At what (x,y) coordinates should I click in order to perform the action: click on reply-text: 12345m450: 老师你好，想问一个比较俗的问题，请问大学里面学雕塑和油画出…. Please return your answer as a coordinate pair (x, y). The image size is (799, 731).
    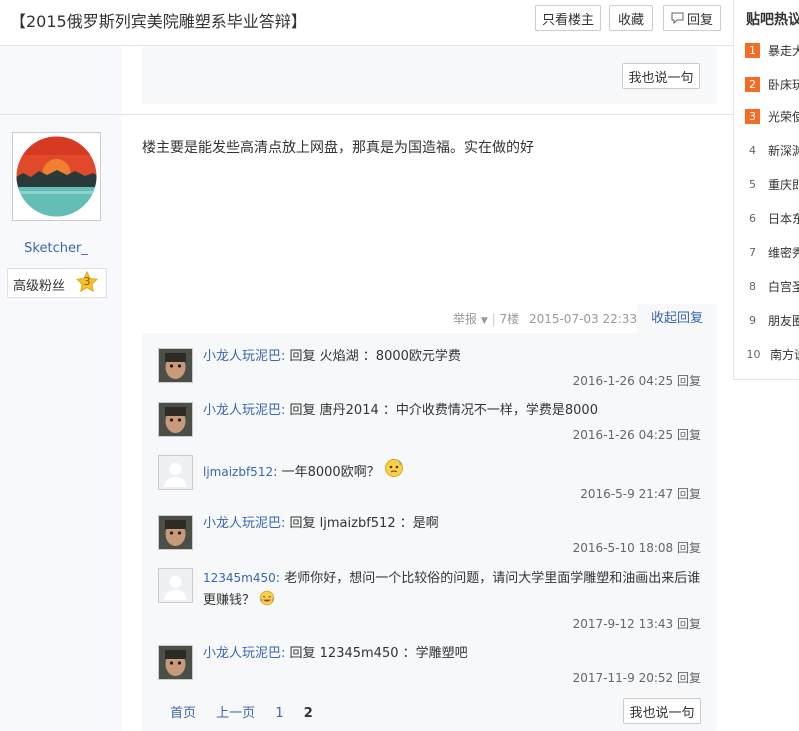
    Looking at the image, I should click on (452, 589).